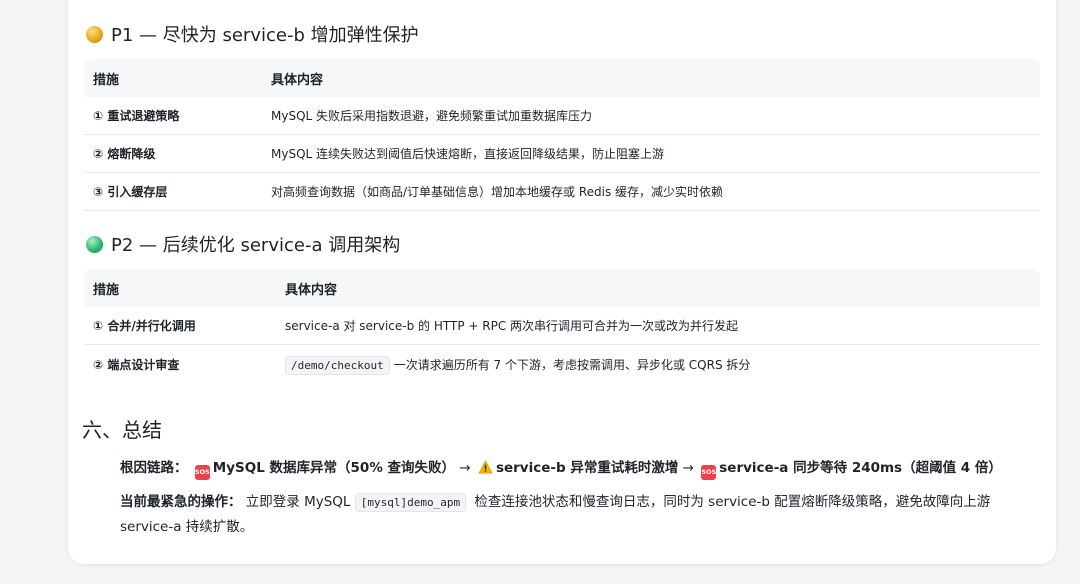 The width and height of the screenshot is (1080, 584). What do you see at coordinates (265, 35) in the screenshot?
I see `p1-title: P1 — 尽快为 service-b 增加弹性保护` at bounding box center [265, 35].